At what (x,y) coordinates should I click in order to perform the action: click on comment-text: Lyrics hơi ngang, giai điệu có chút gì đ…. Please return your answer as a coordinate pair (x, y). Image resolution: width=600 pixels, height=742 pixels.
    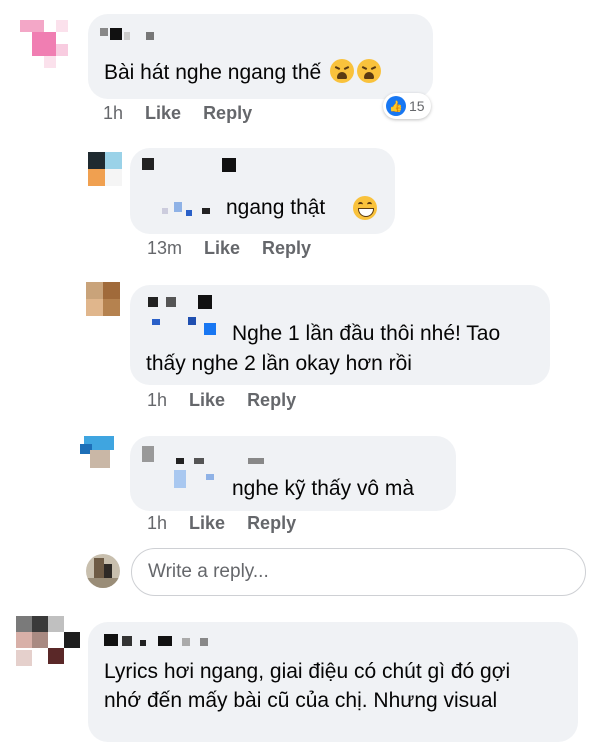
    Looking at the image, I should click on (307, 671).